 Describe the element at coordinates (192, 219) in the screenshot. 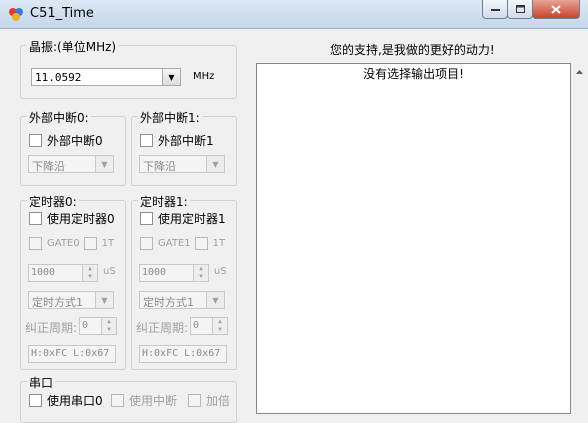

I see `timer1-use-label: 使用定时器1` at that location.